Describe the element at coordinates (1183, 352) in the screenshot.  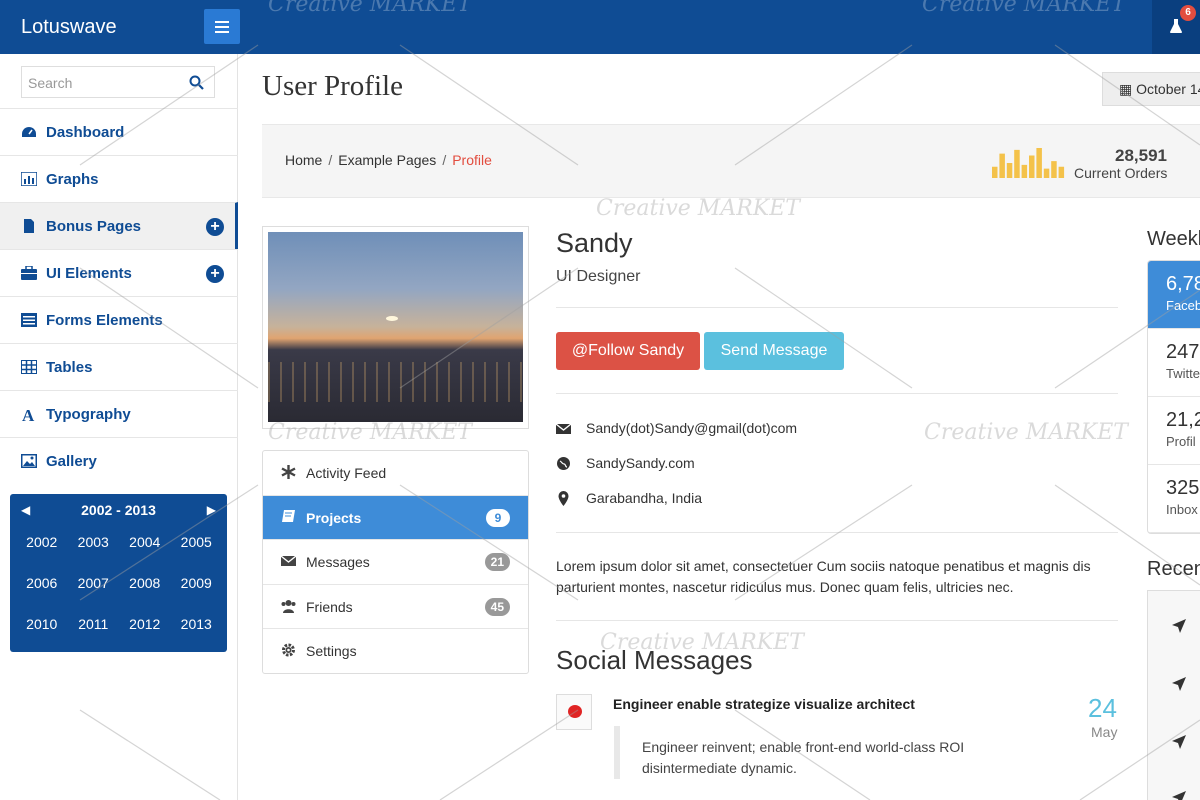
I see `weekly-stat-value: 247` at that location.